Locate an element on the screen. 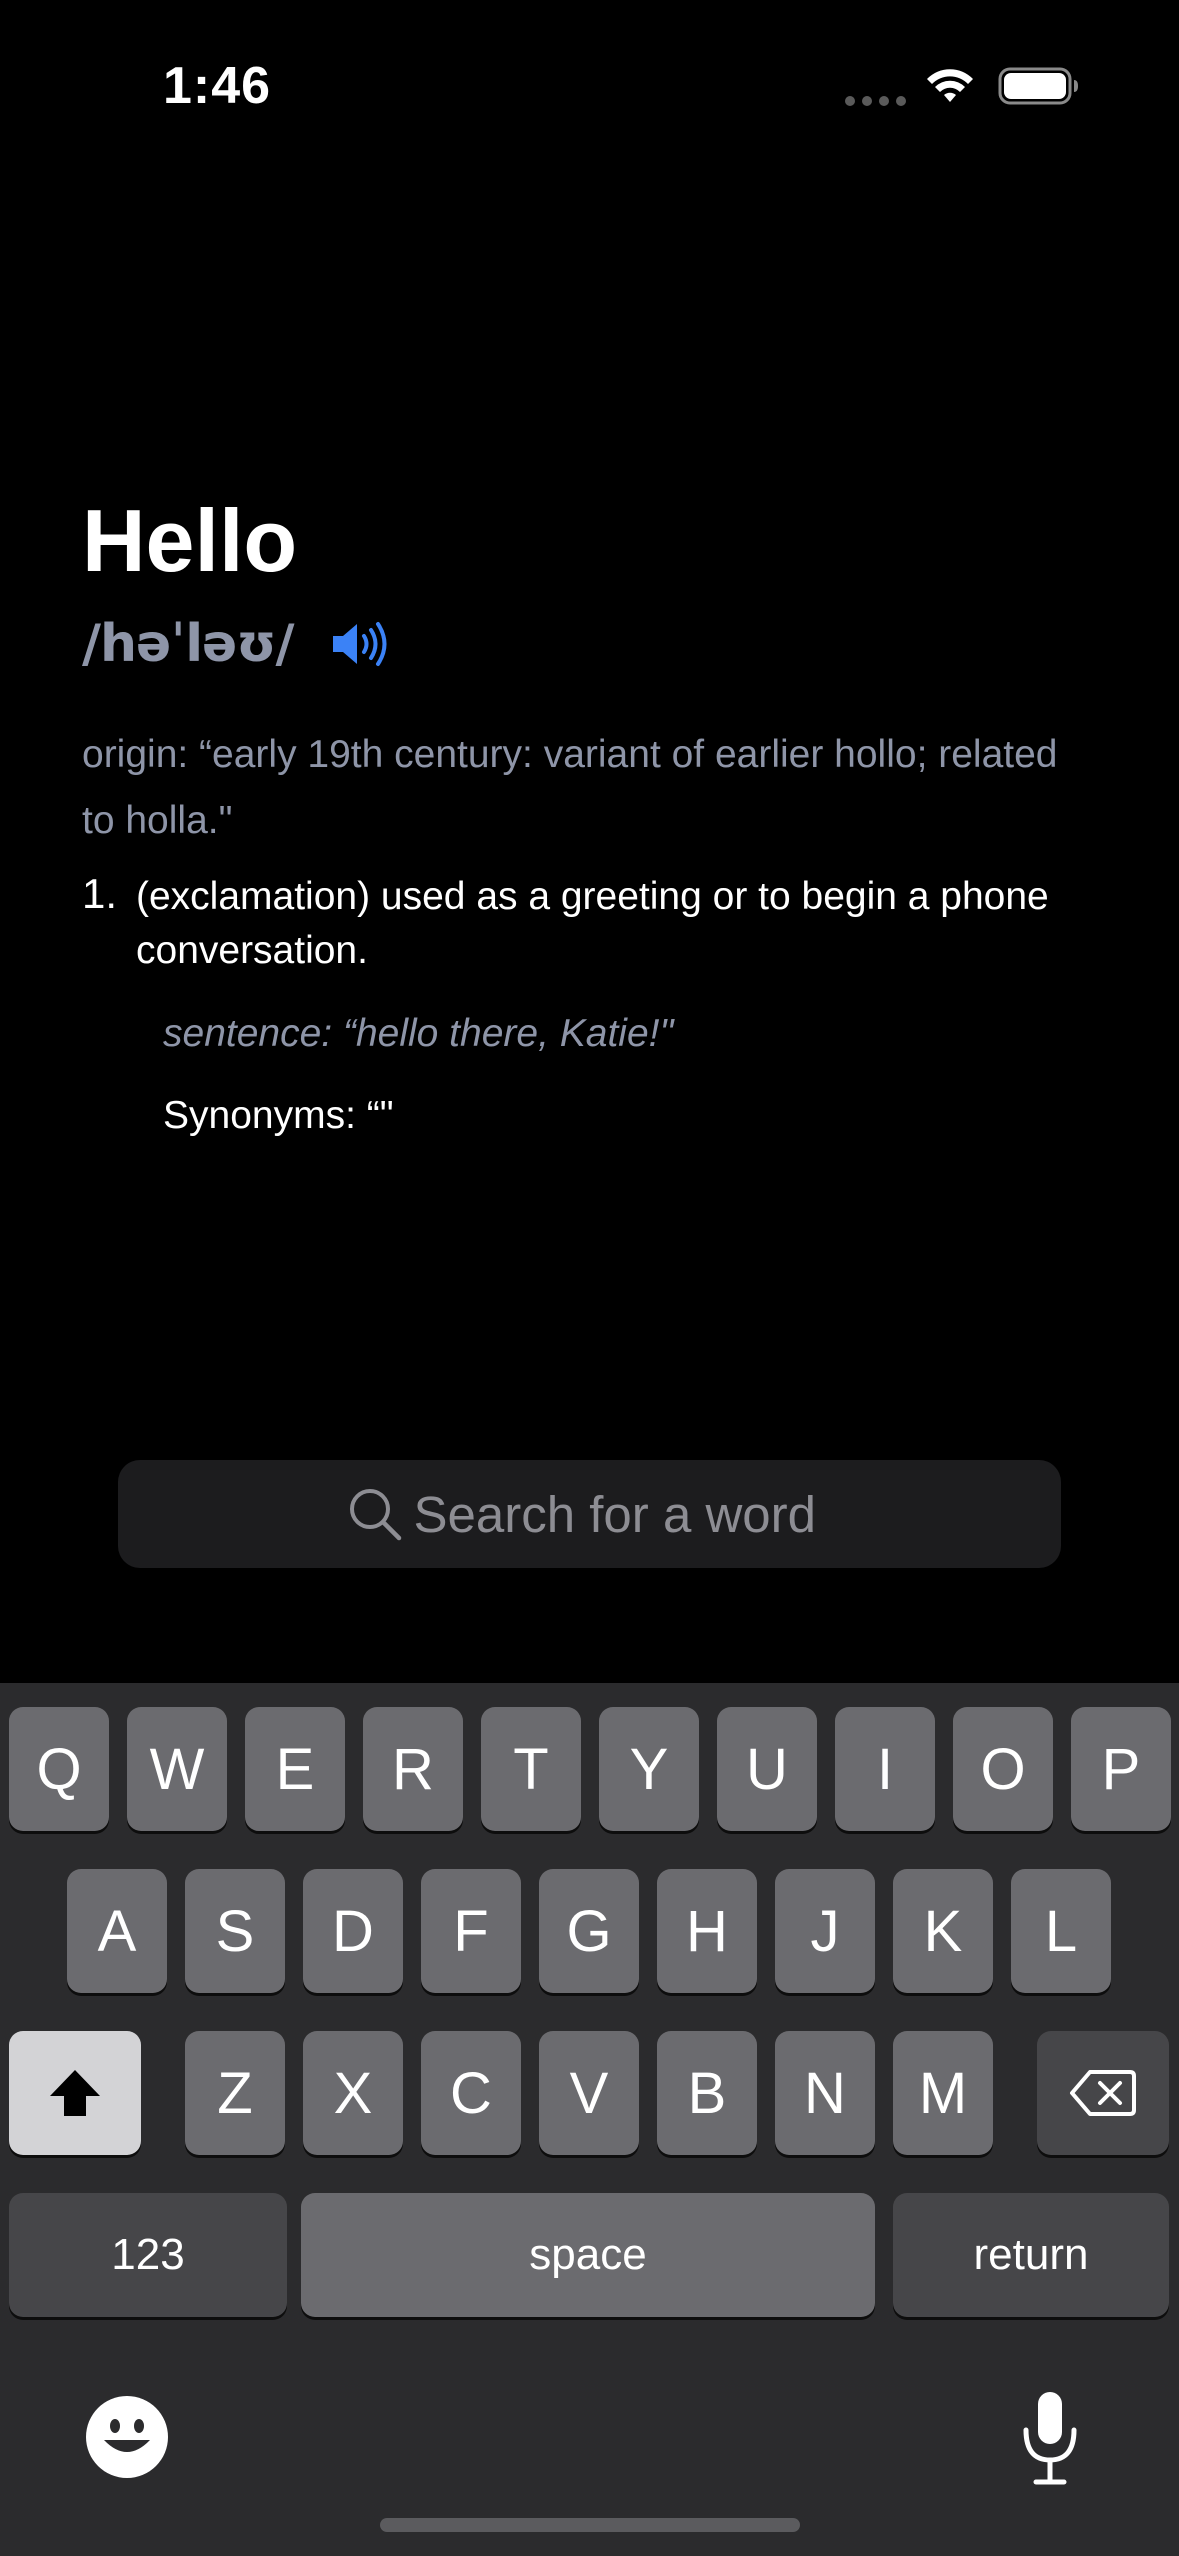 The height and width of the screenshot is (2556, 1179). emoji-icon is located at coordinates (127, 2437).